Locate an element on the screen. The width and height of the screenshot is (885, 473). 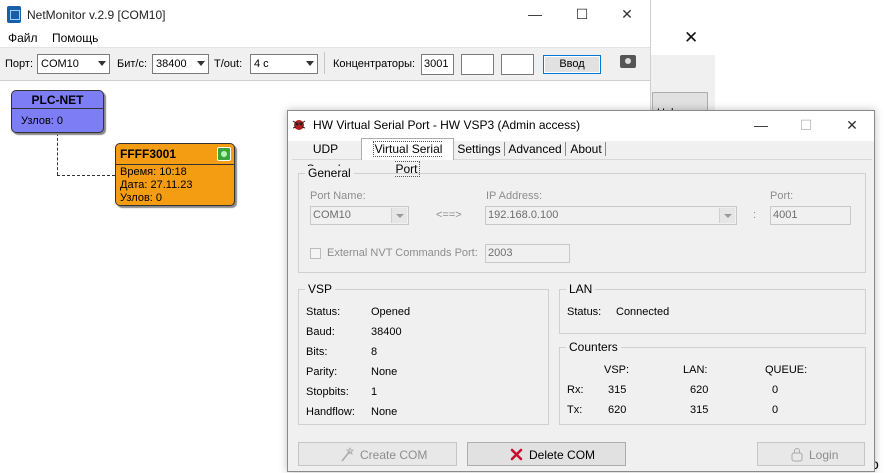
hubs-label: Концентраторы: is located at coordinates (374, 64).